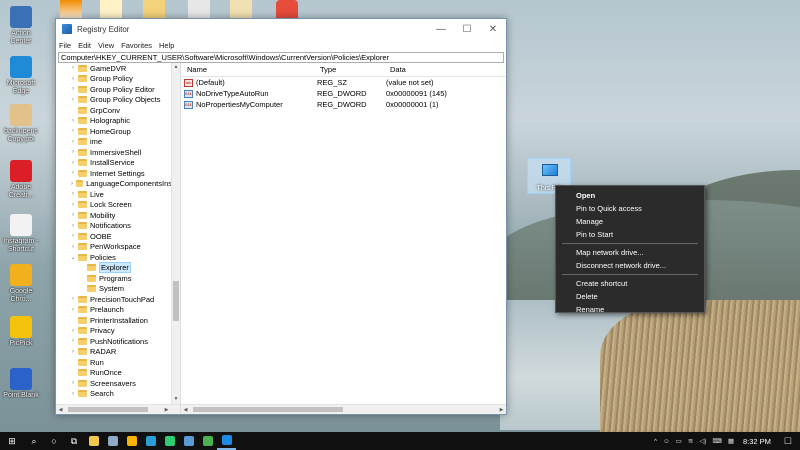  Describe the element at coordinates (630, 296) in the screenshot. I see `context-menu-item: Delete` at that location.